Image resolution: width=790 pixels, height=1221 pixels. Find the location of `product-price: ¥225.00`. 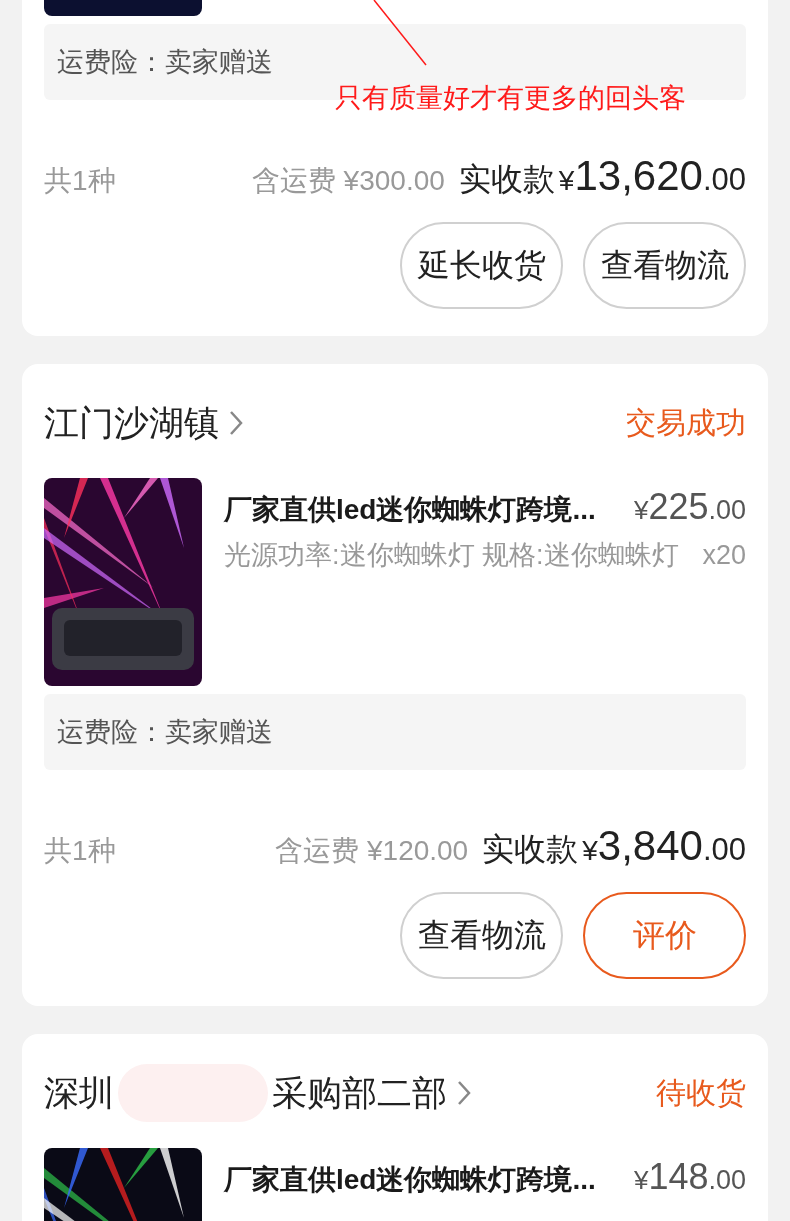

product-price: ¥225.00 is located at coordinates (689, 507).